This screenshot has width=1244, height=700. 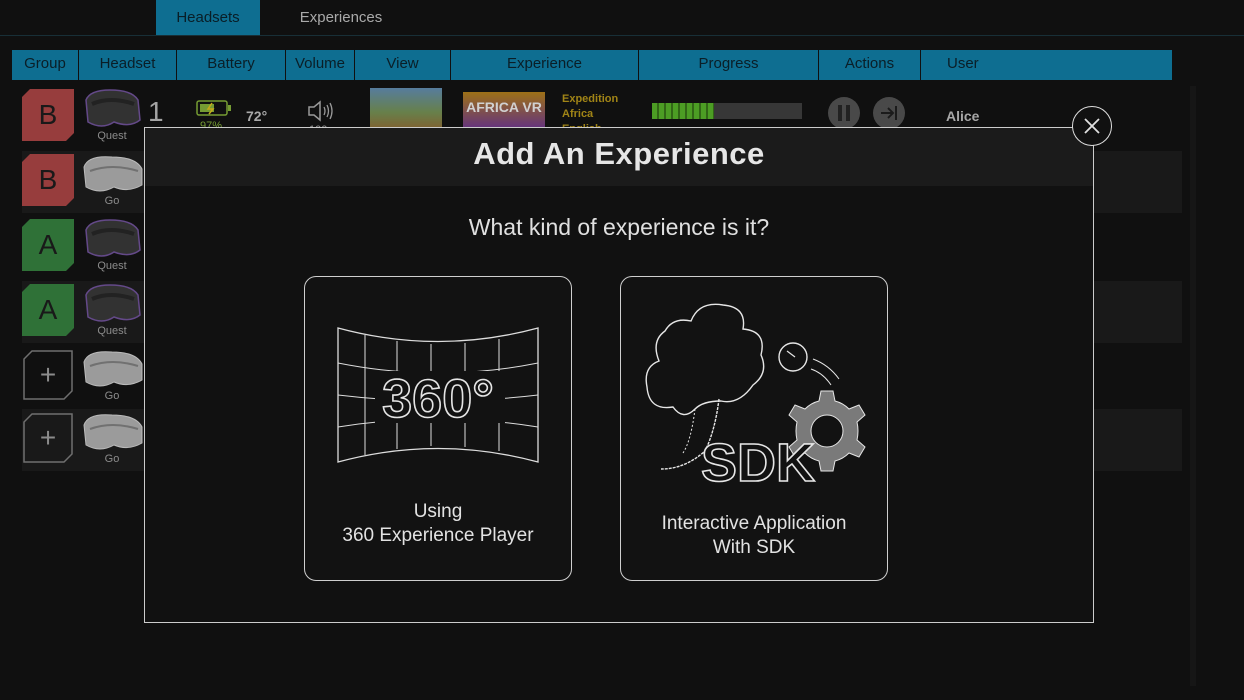 I want to click on option-360-label: Using 360 Experience Player, so click(x=438, y=524).